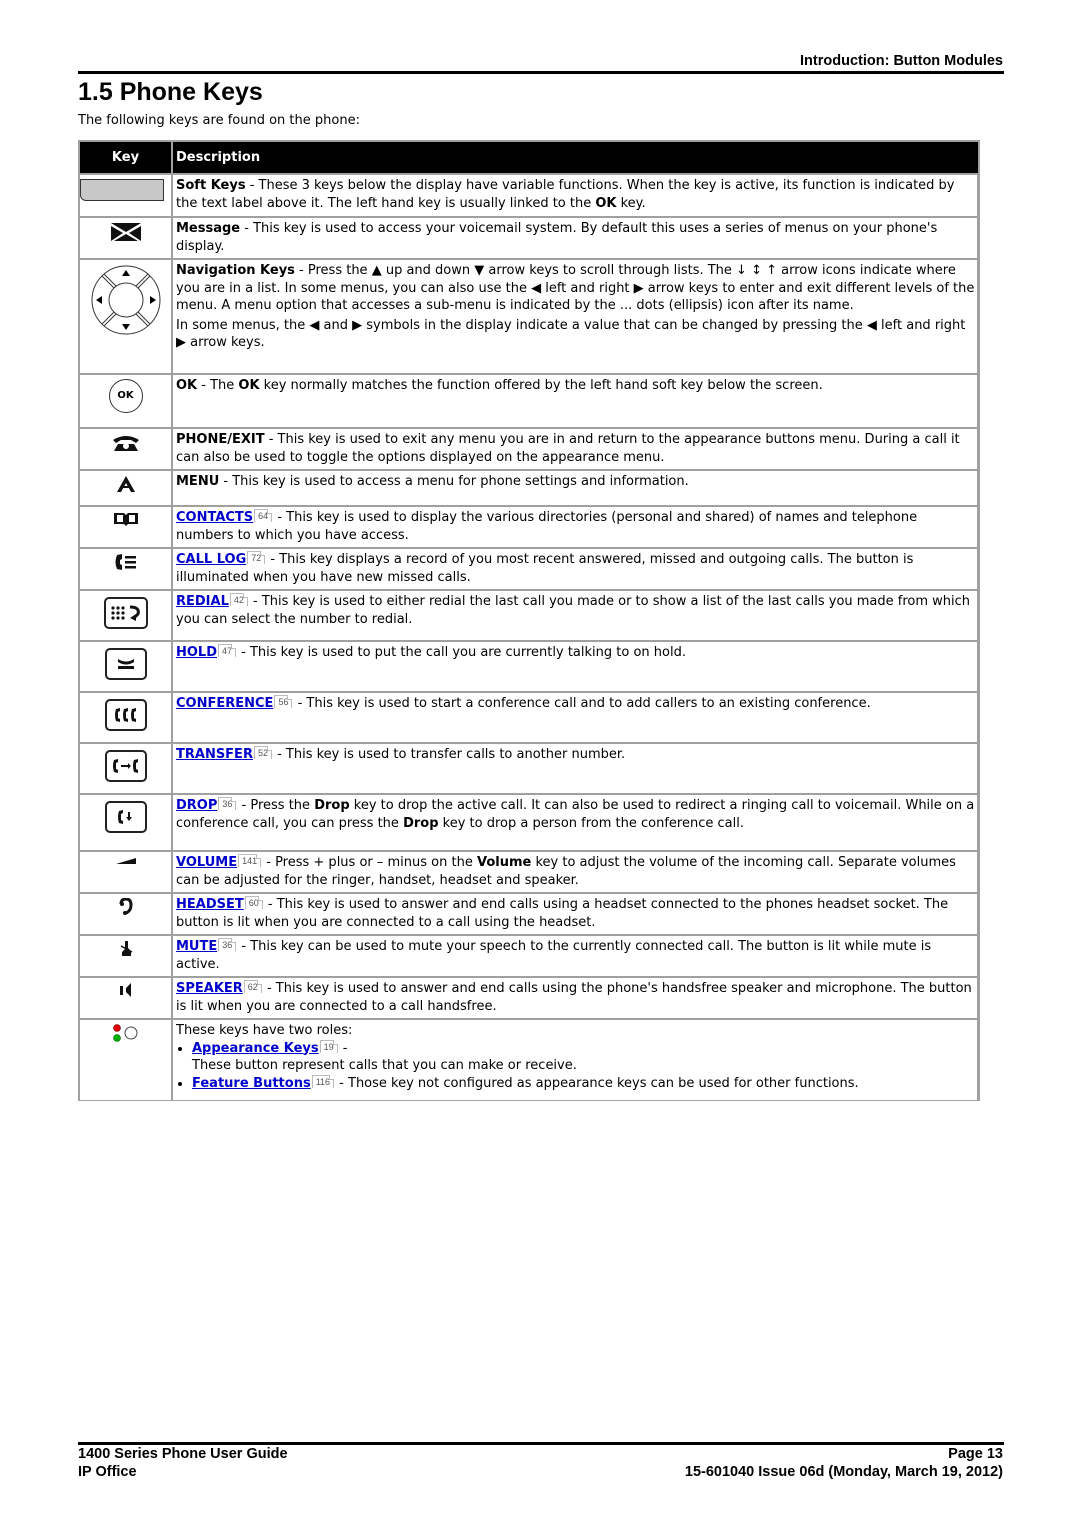  What do you see at coordinates (196, 946) in the screenshot?
I see `mute-link: MUTE` at bounding box center [196, 946].